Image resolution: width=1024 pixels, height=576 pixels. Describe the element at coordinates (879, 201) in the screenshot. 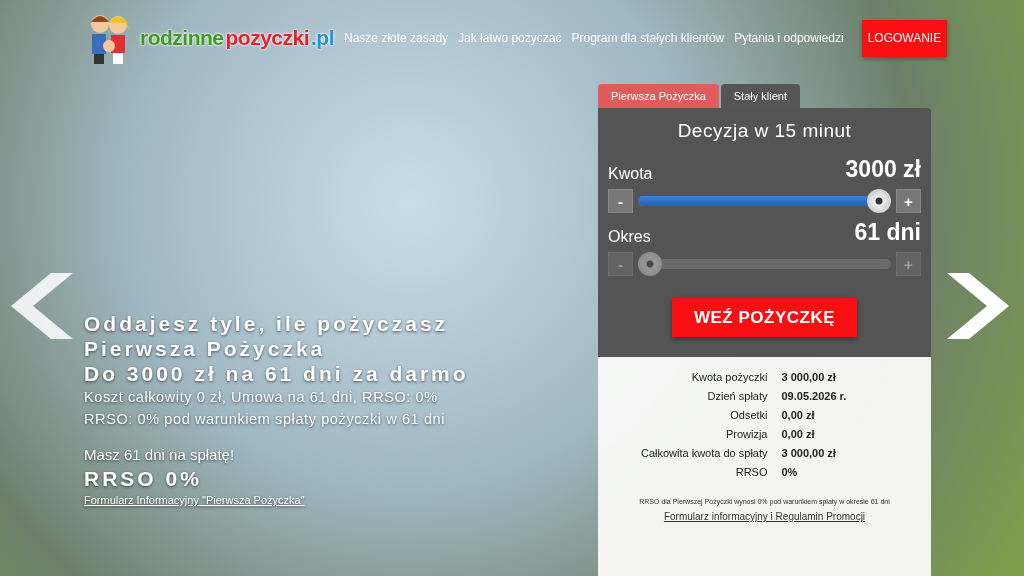

I see `slider-thumb` at that location.